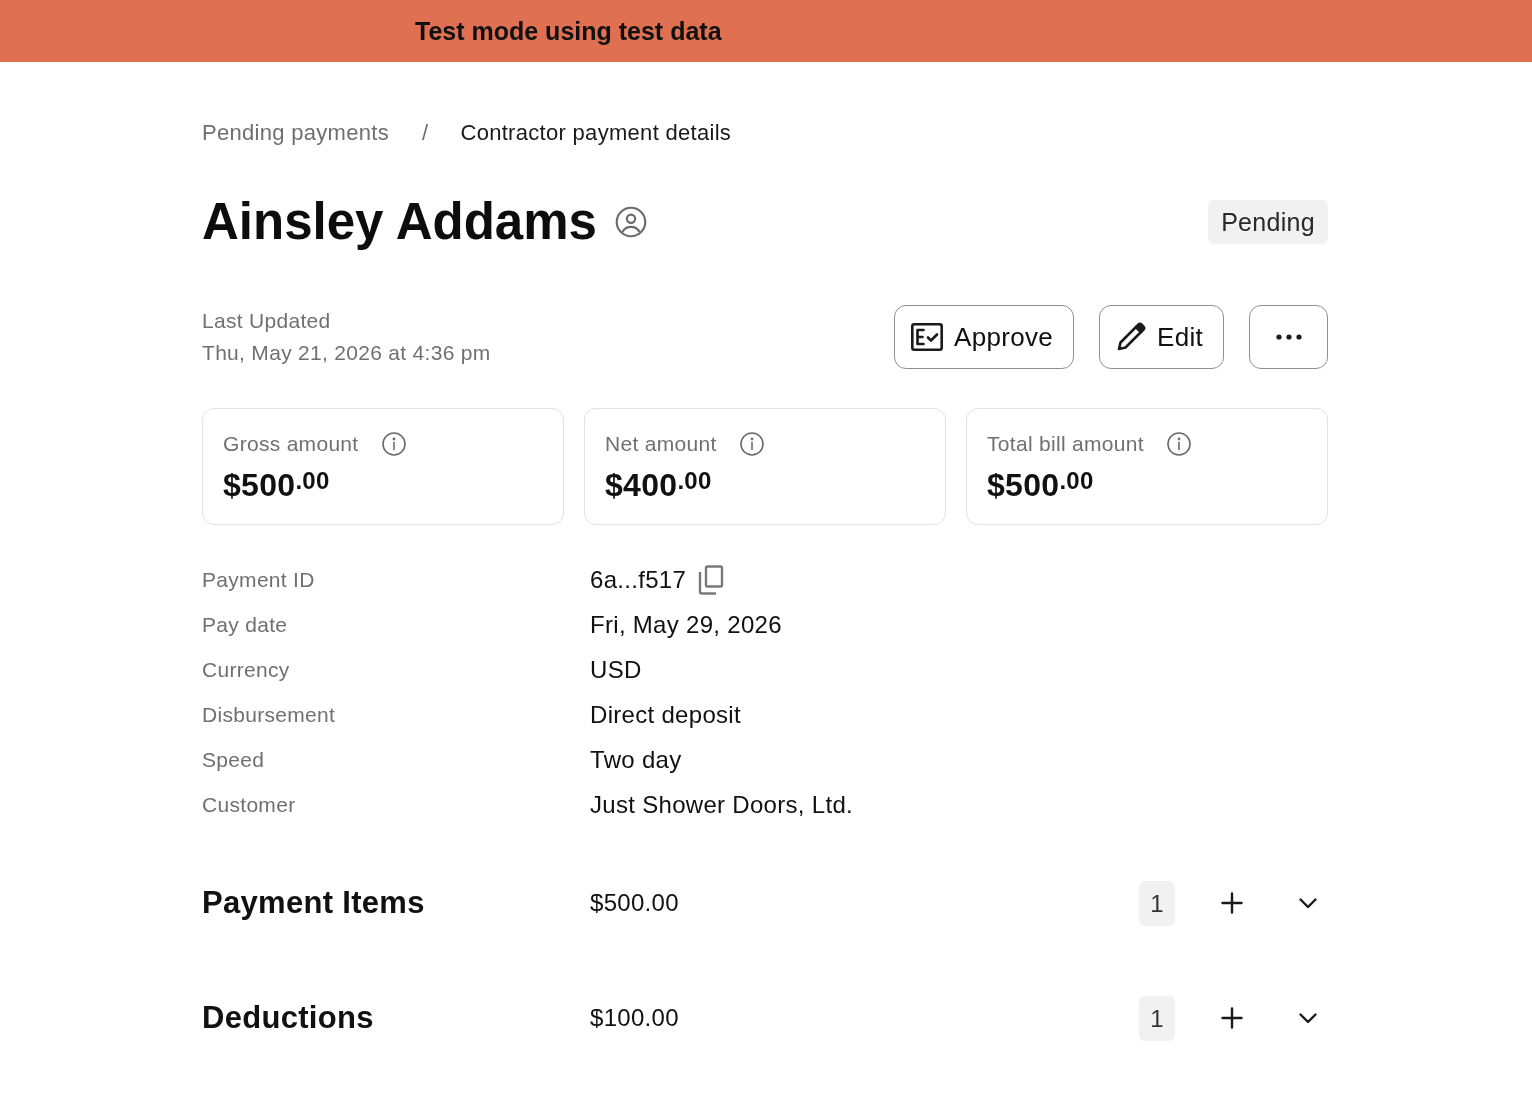  Describe the element at coordinates (246, 669) in the screenshot. I see `detail-label: Currency` at that location.